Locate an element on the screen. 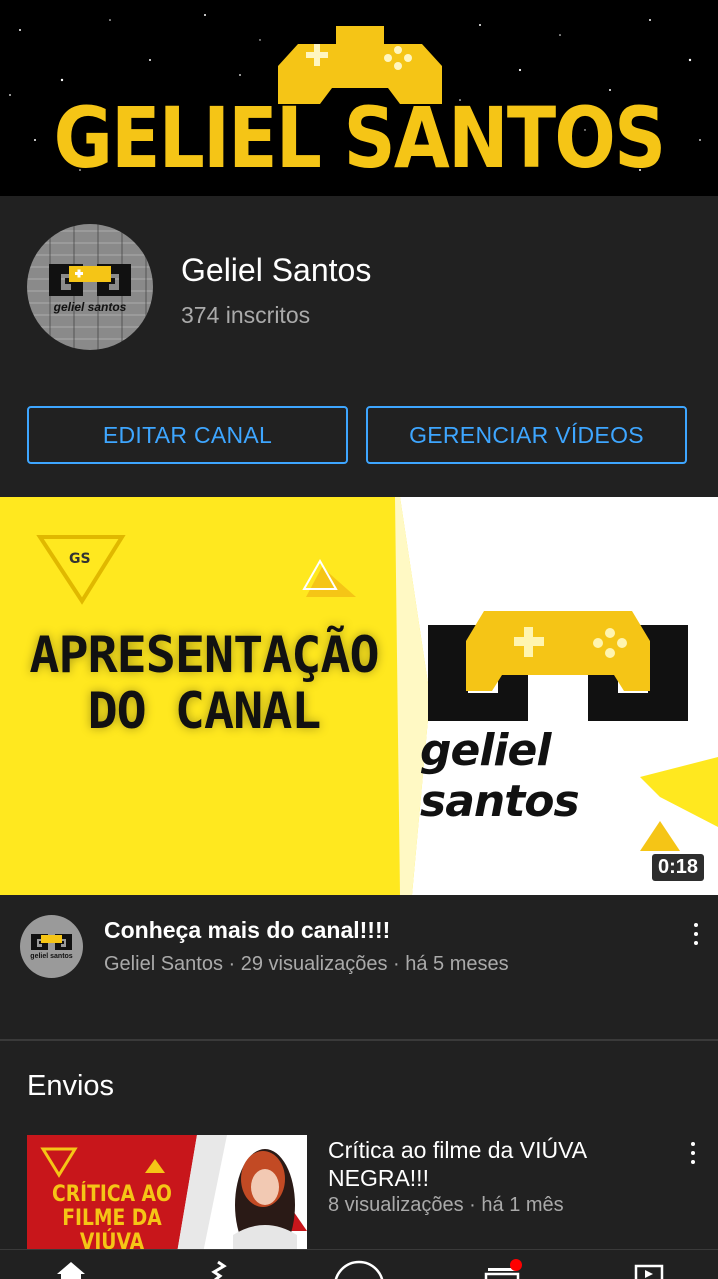 The width and height of the screenshot is (718, 1279). svg-text: GS is located at coordinates (80, 559).